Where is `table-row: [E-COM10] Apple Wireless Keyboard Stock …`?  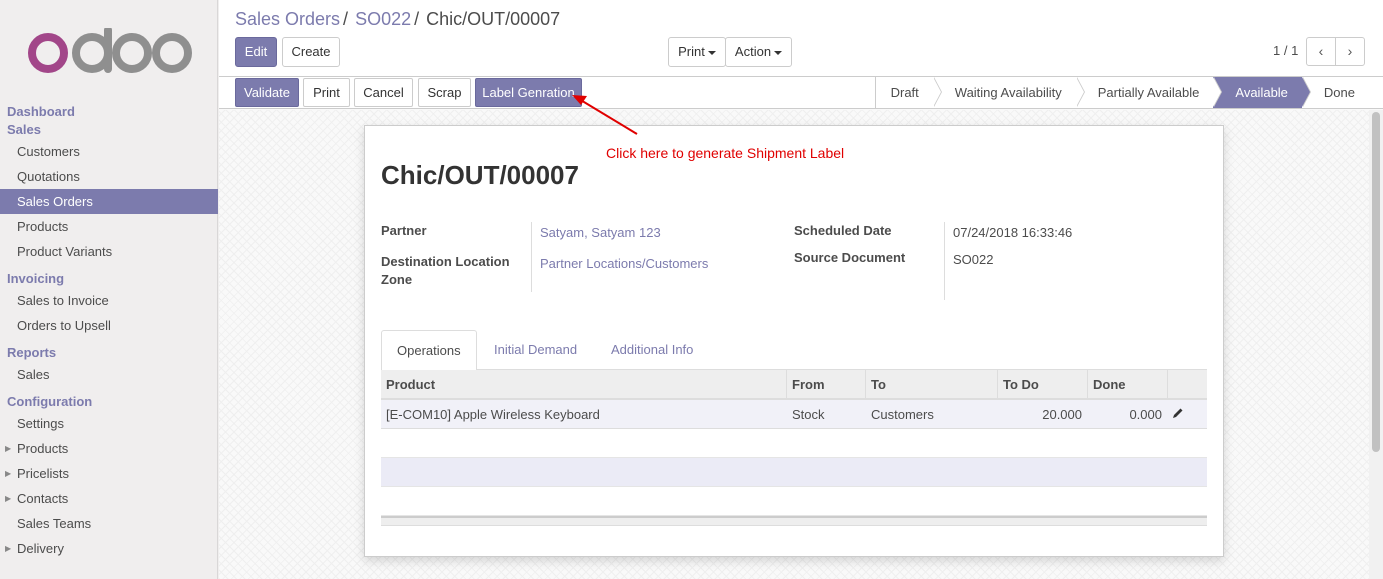
table-row: [E-COM10] Apple Wireless Keyboard Stock … is located at coordinates (794, 414).